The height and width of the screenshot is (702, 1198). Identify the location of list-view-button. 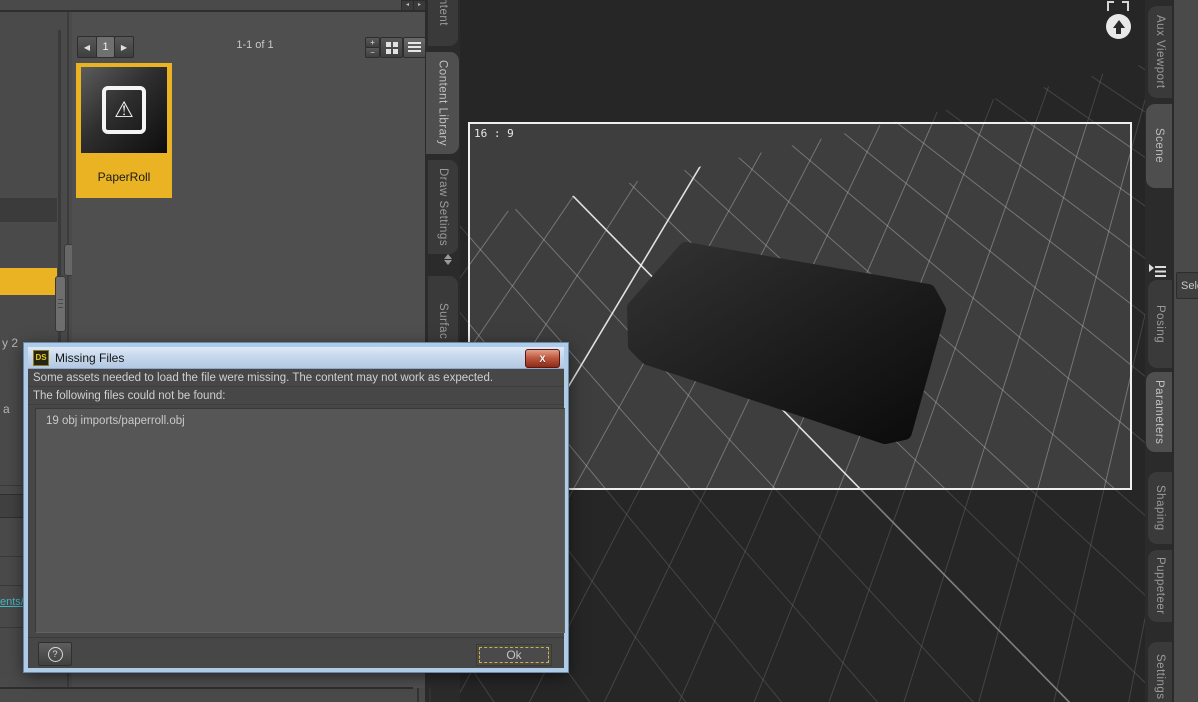
(414, 47).